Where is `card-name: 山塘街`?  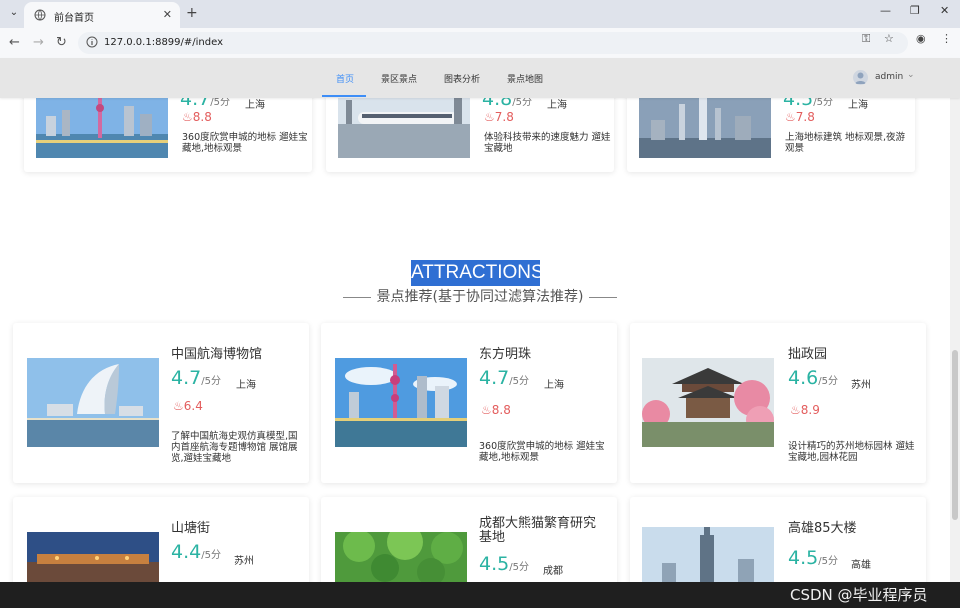 card-name: 山塘街 is located at coordinates (190, 526).